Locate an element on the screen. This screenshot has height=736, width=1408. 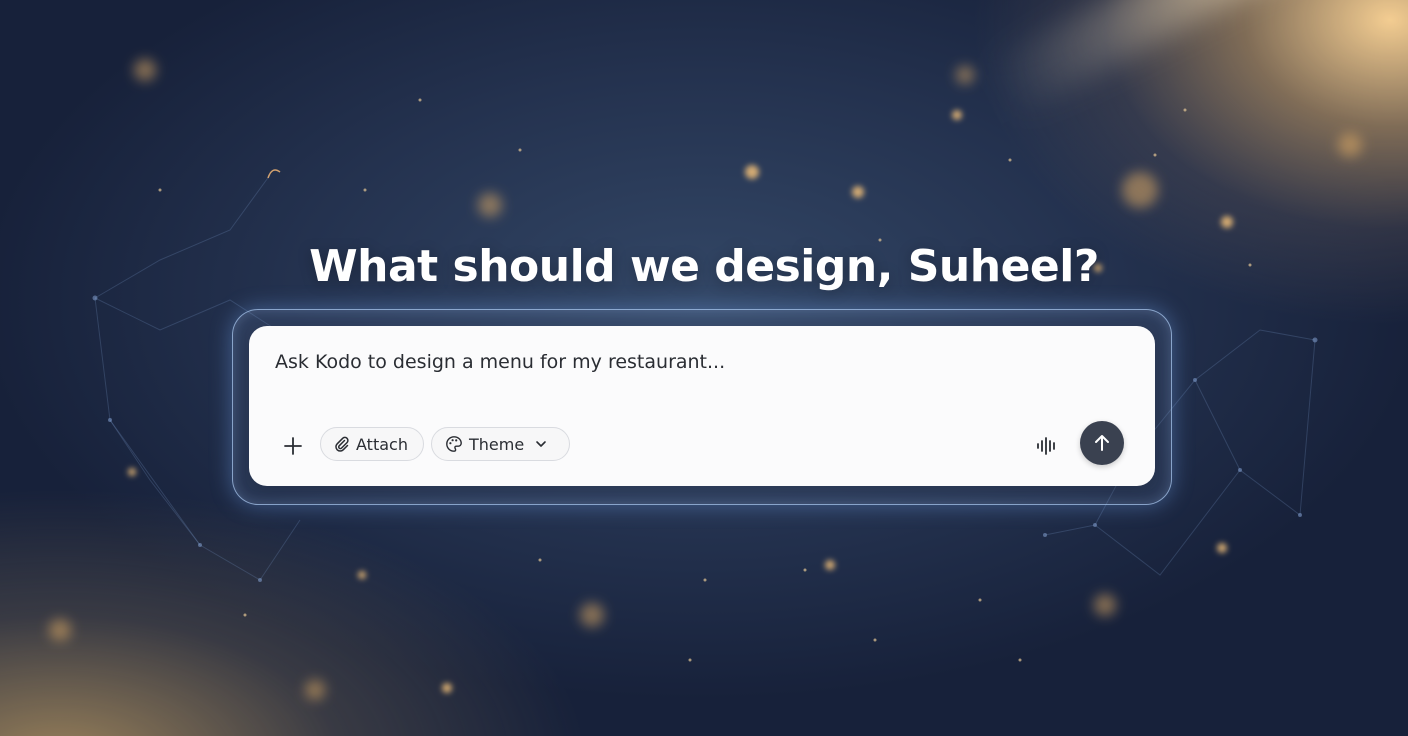
theme-label: Theme is located at coordinates (497, 444).